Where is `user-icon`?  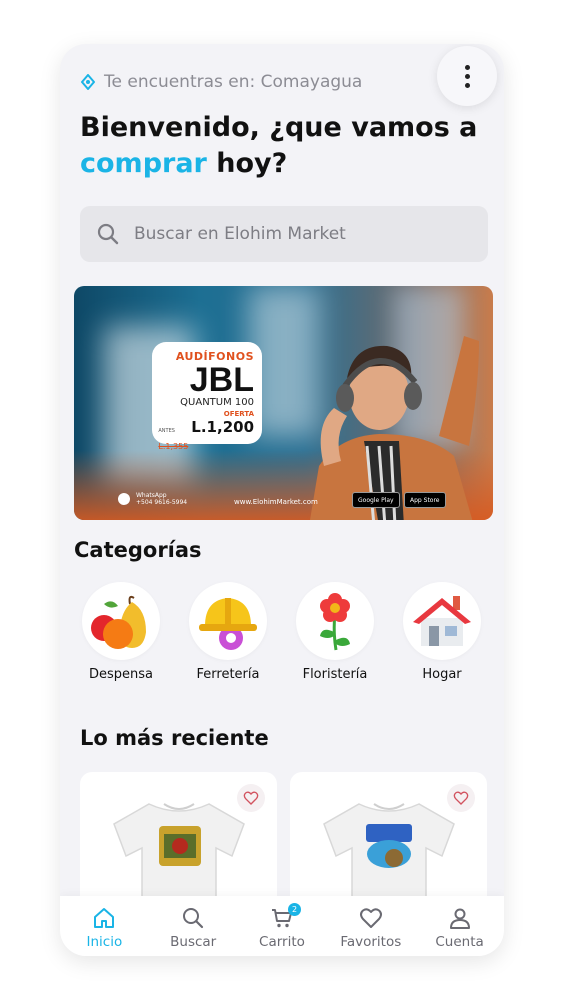
user-icon is located at coordinates (459, 918).